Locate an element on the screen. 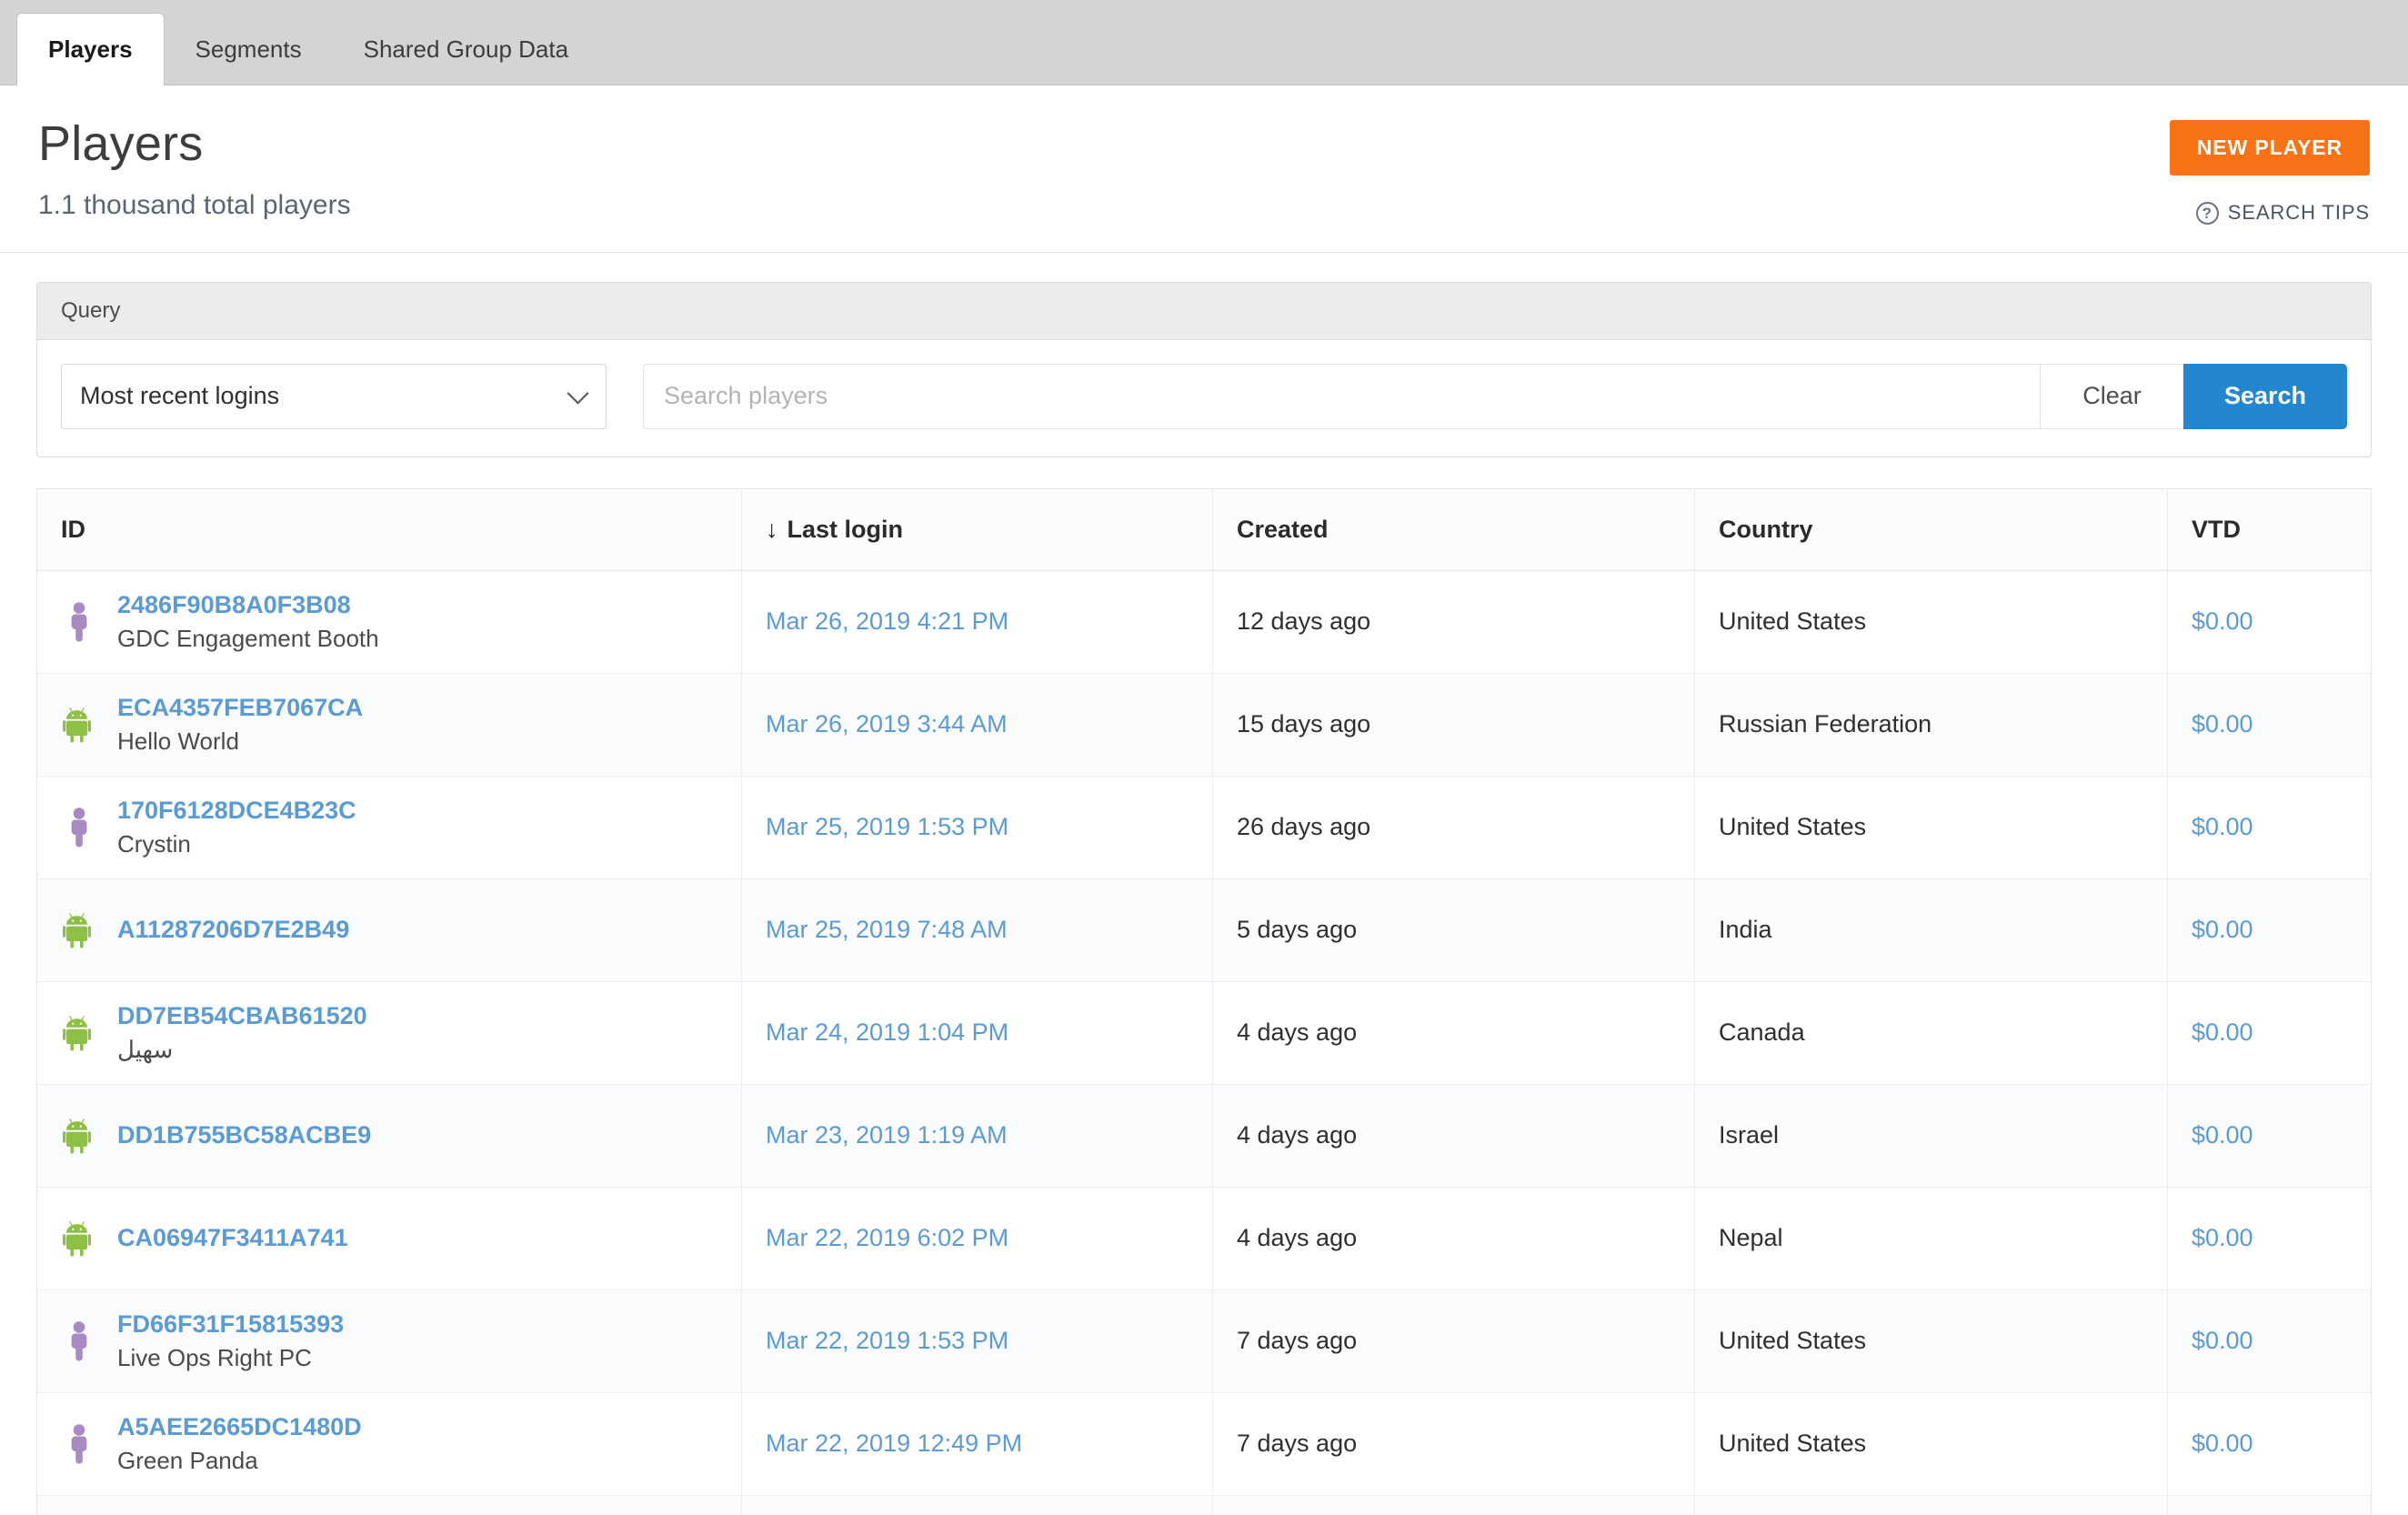  column-header-id: ID is located at coordinates (389, 529).